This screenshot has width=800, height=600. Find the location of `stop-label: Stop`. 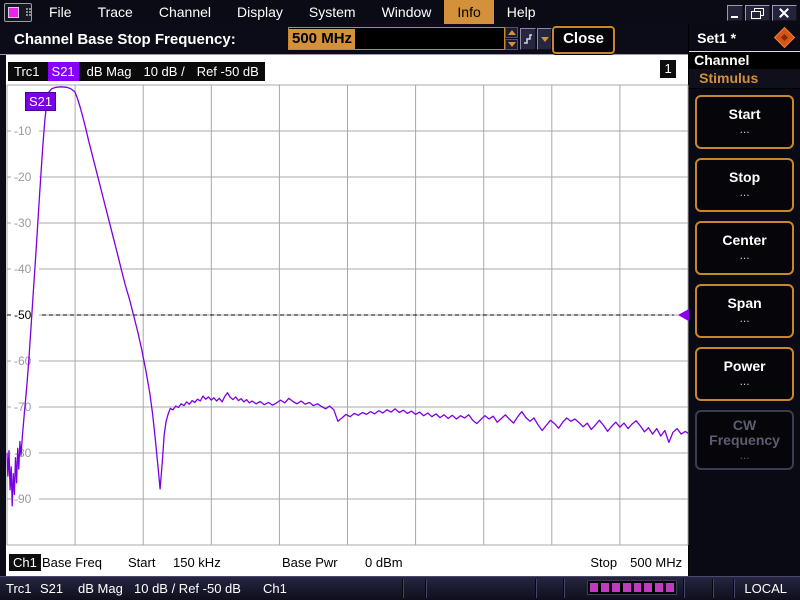

stop-label: Stop is located at coordinates (604, 562).